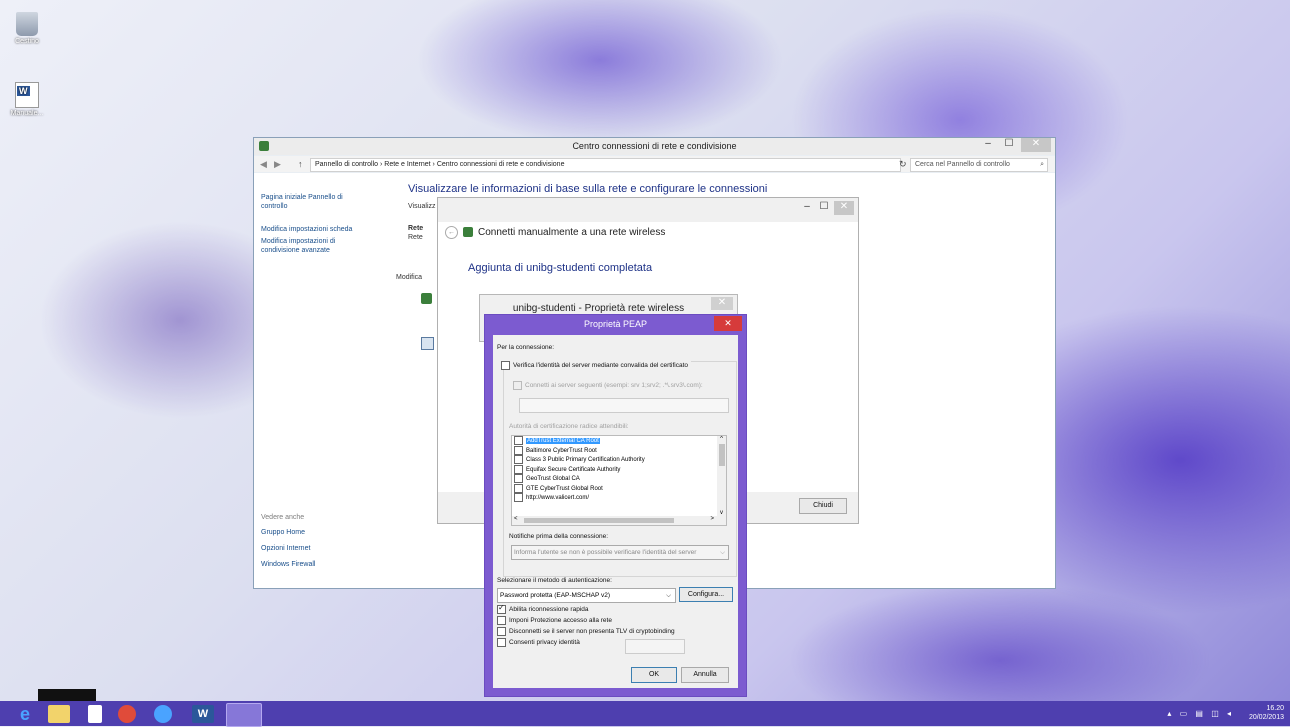 The width and height of the screenshot is (1290, 727). I want to click on breadcrumb-item: Rete e Internet, so click(407, 164).